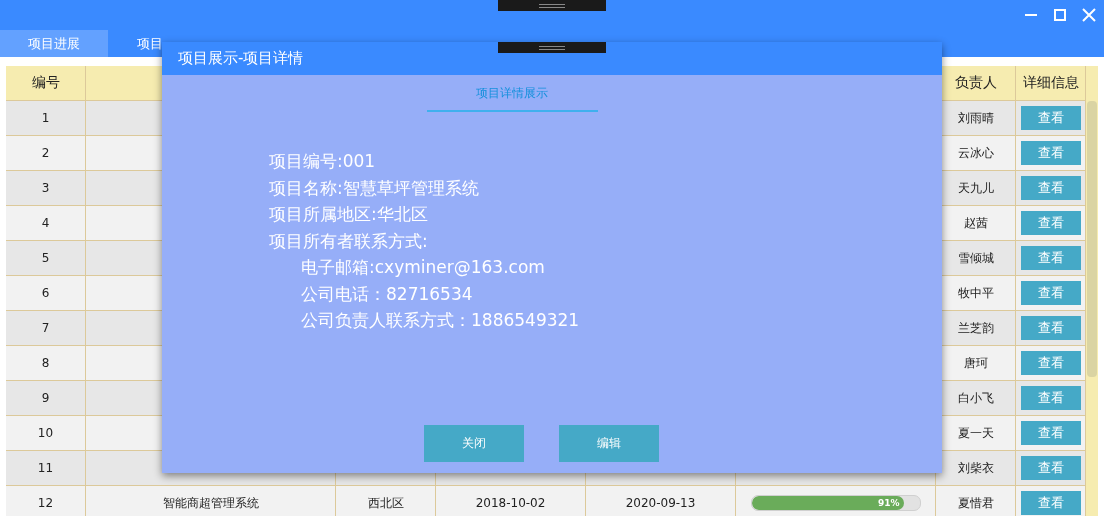 This screenshot has width=1104, height=516. I want to click on maximize-icon, so click(1060, 15).